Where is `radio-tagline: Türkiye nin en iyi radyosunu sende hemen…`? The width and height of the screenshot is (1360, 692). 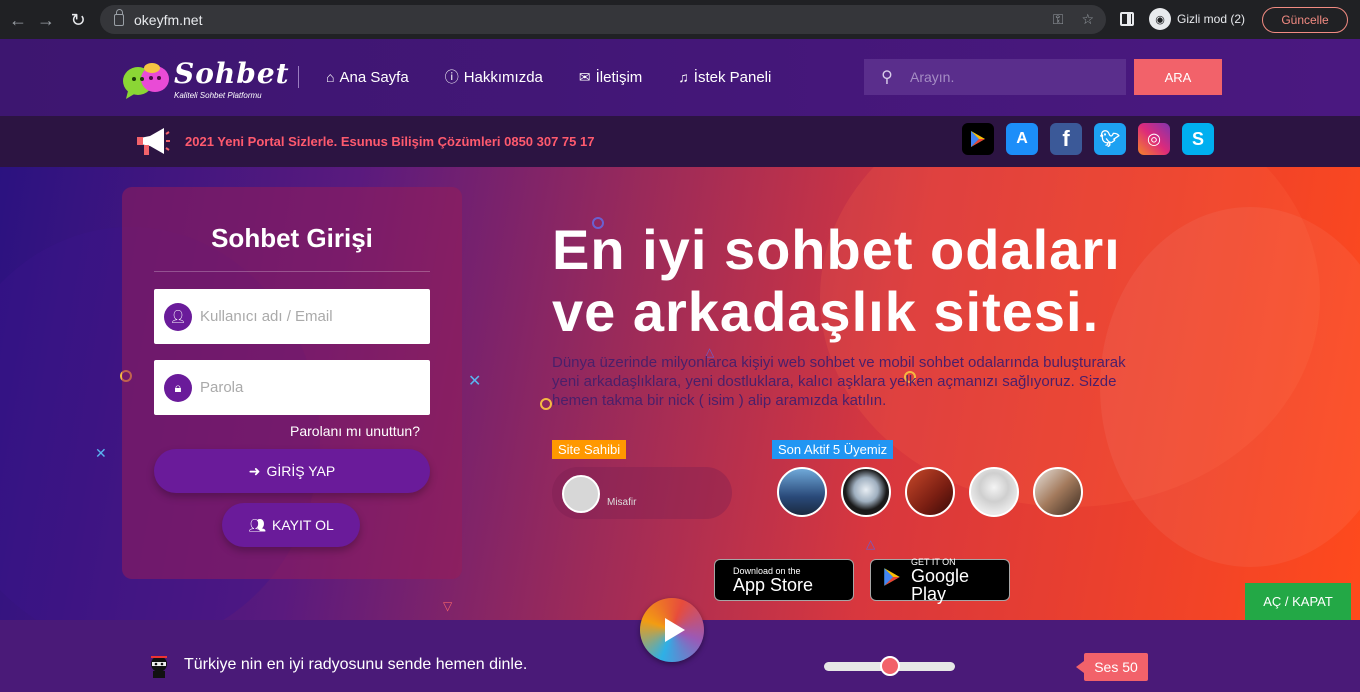
radio-tagline: Türkiye nin en iyi radyosunu sende hemen… is located at coordinates (356, 664).